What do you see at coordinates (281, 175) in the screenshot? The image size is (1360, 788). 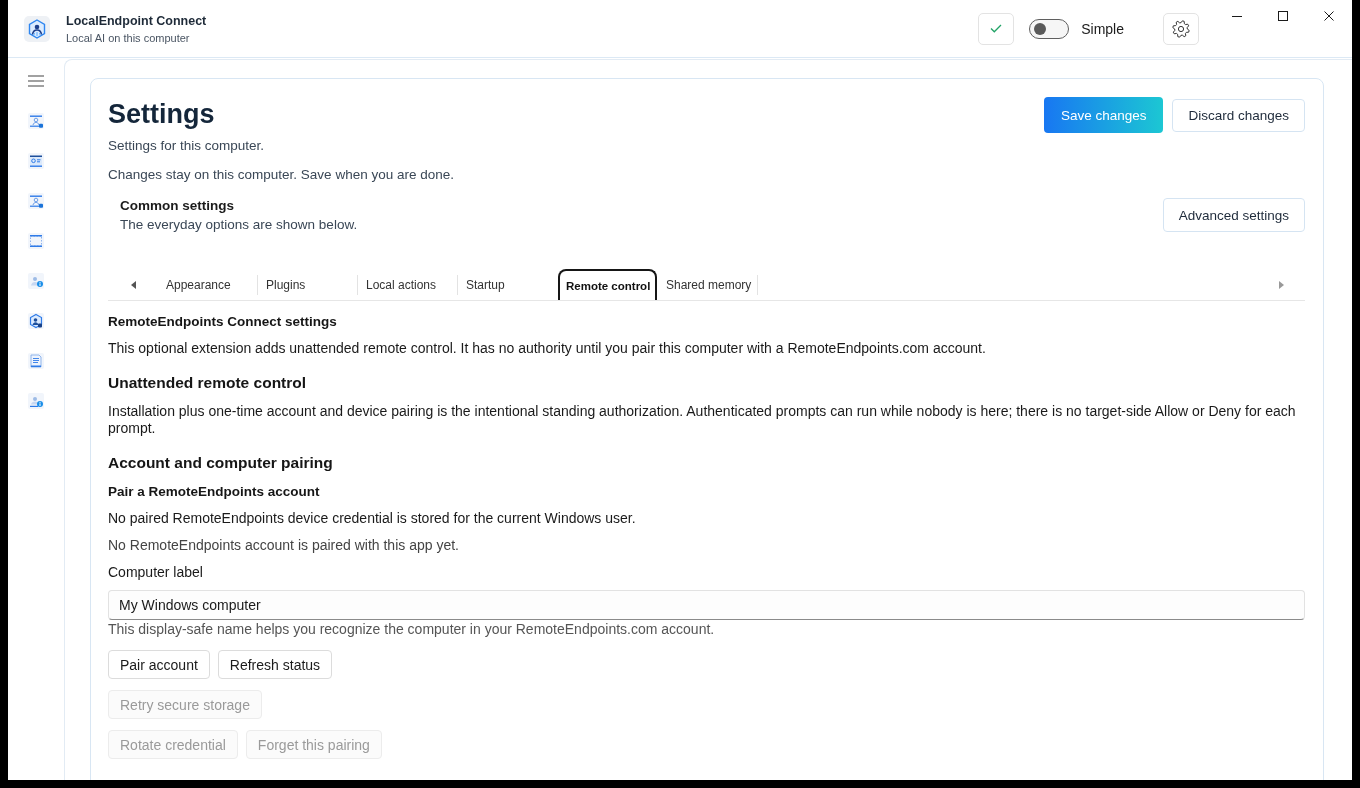 I see `page-note: Changes stay on this computer. Save when you are done.` at bounding box center [281, 175].